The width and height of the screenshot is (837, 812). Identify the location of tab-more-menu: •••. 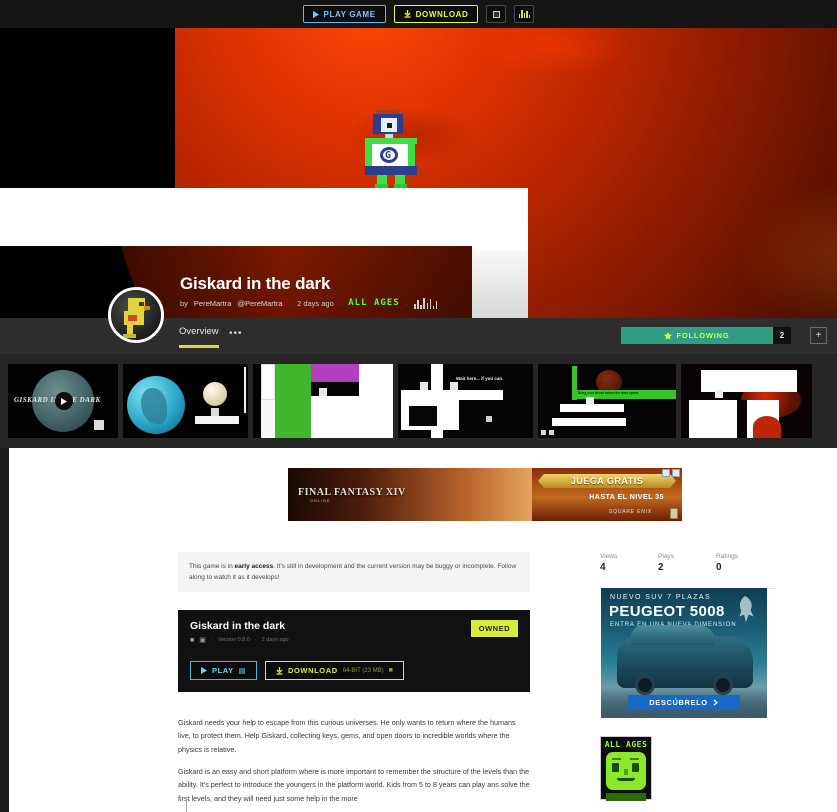
(236, 333).